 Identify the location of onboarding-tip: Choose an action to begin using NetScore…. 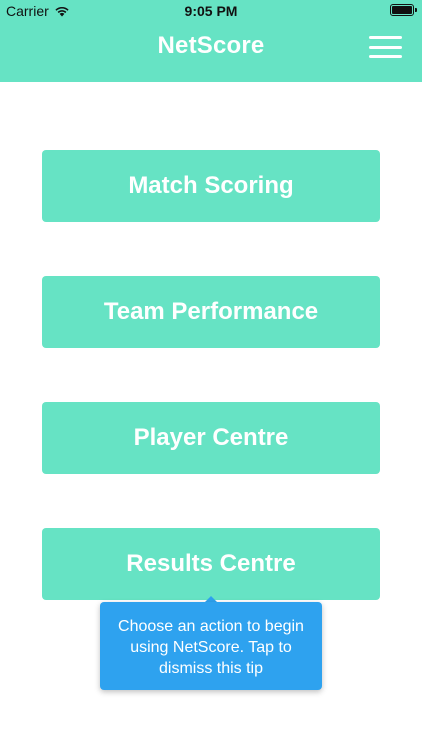
(211, 646).